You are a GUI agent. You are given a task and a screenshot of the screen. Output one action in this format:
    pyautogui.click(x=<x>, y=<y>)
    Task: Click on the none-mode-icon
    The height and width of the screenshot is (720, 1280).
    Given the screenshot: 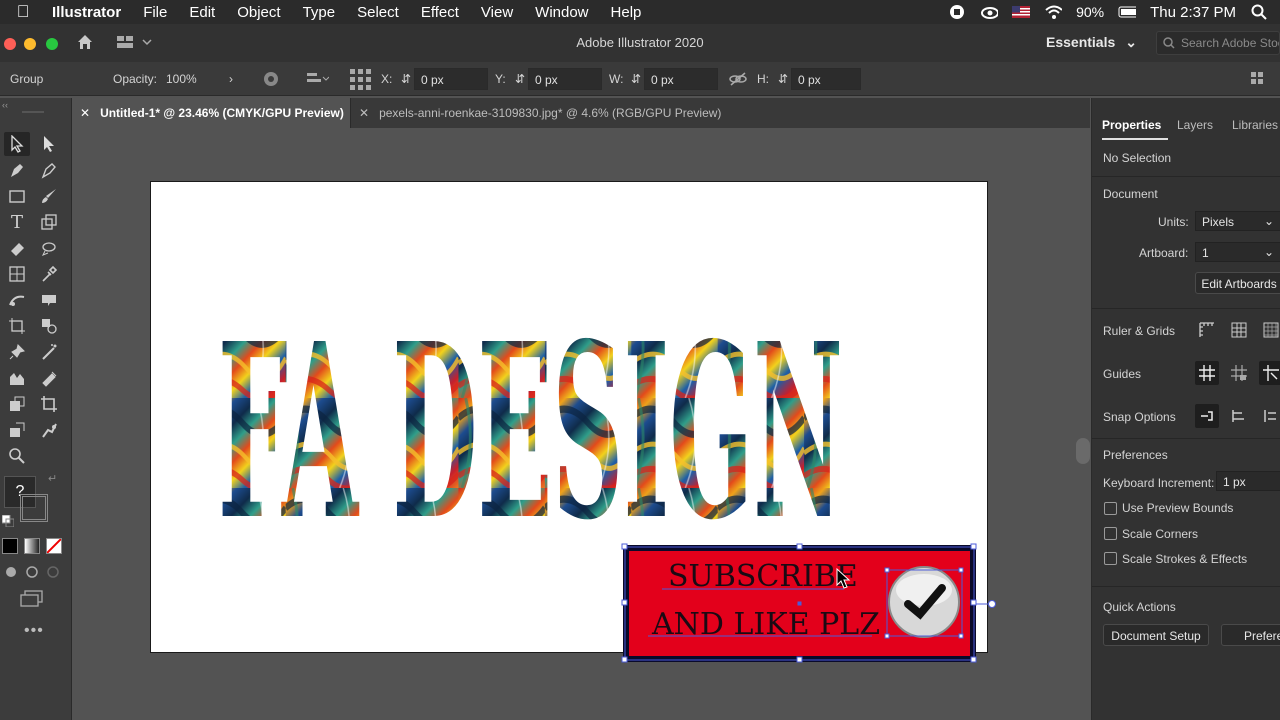 What is the action you would take?
    pyautogui.click(x=54, y=546)
    